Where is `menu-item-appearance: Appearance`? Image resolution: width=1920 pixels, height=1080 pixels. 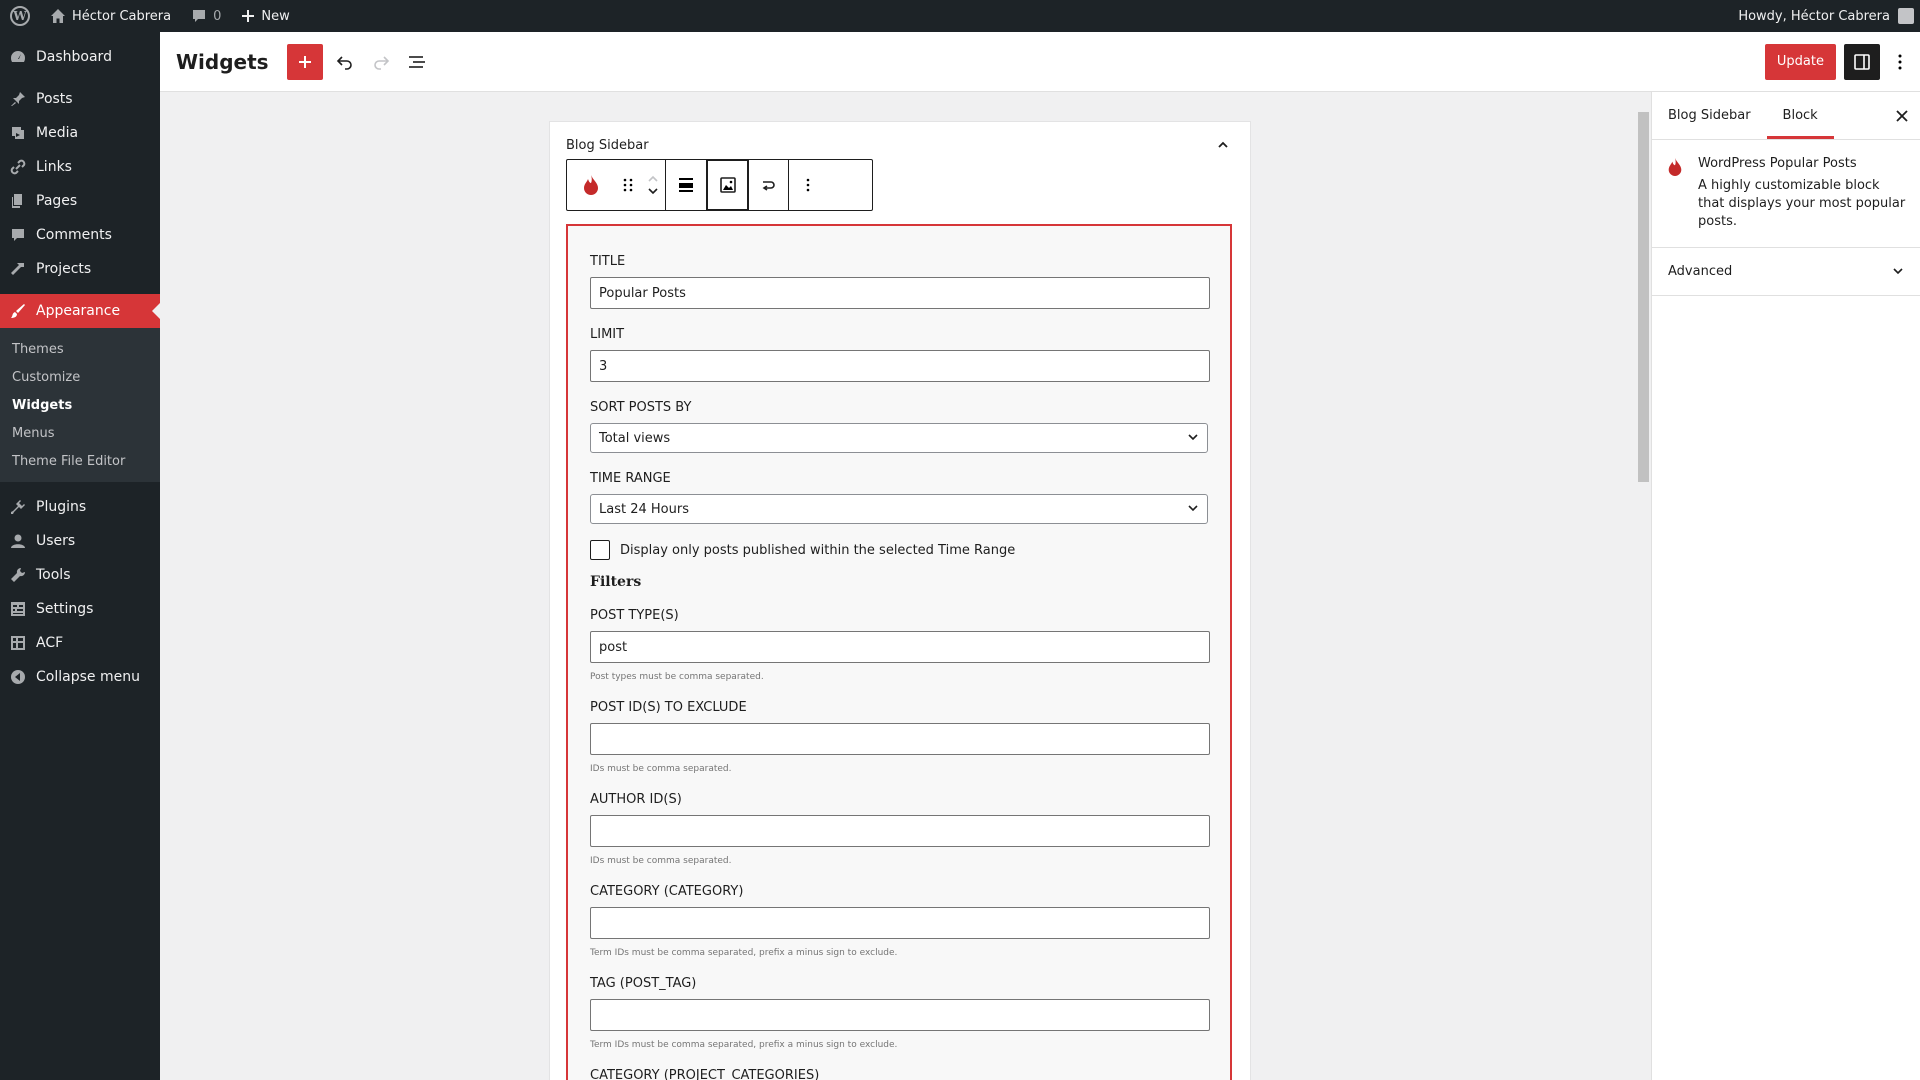
menu-item-appearance: Appearance is located at coordinates (80, 311).